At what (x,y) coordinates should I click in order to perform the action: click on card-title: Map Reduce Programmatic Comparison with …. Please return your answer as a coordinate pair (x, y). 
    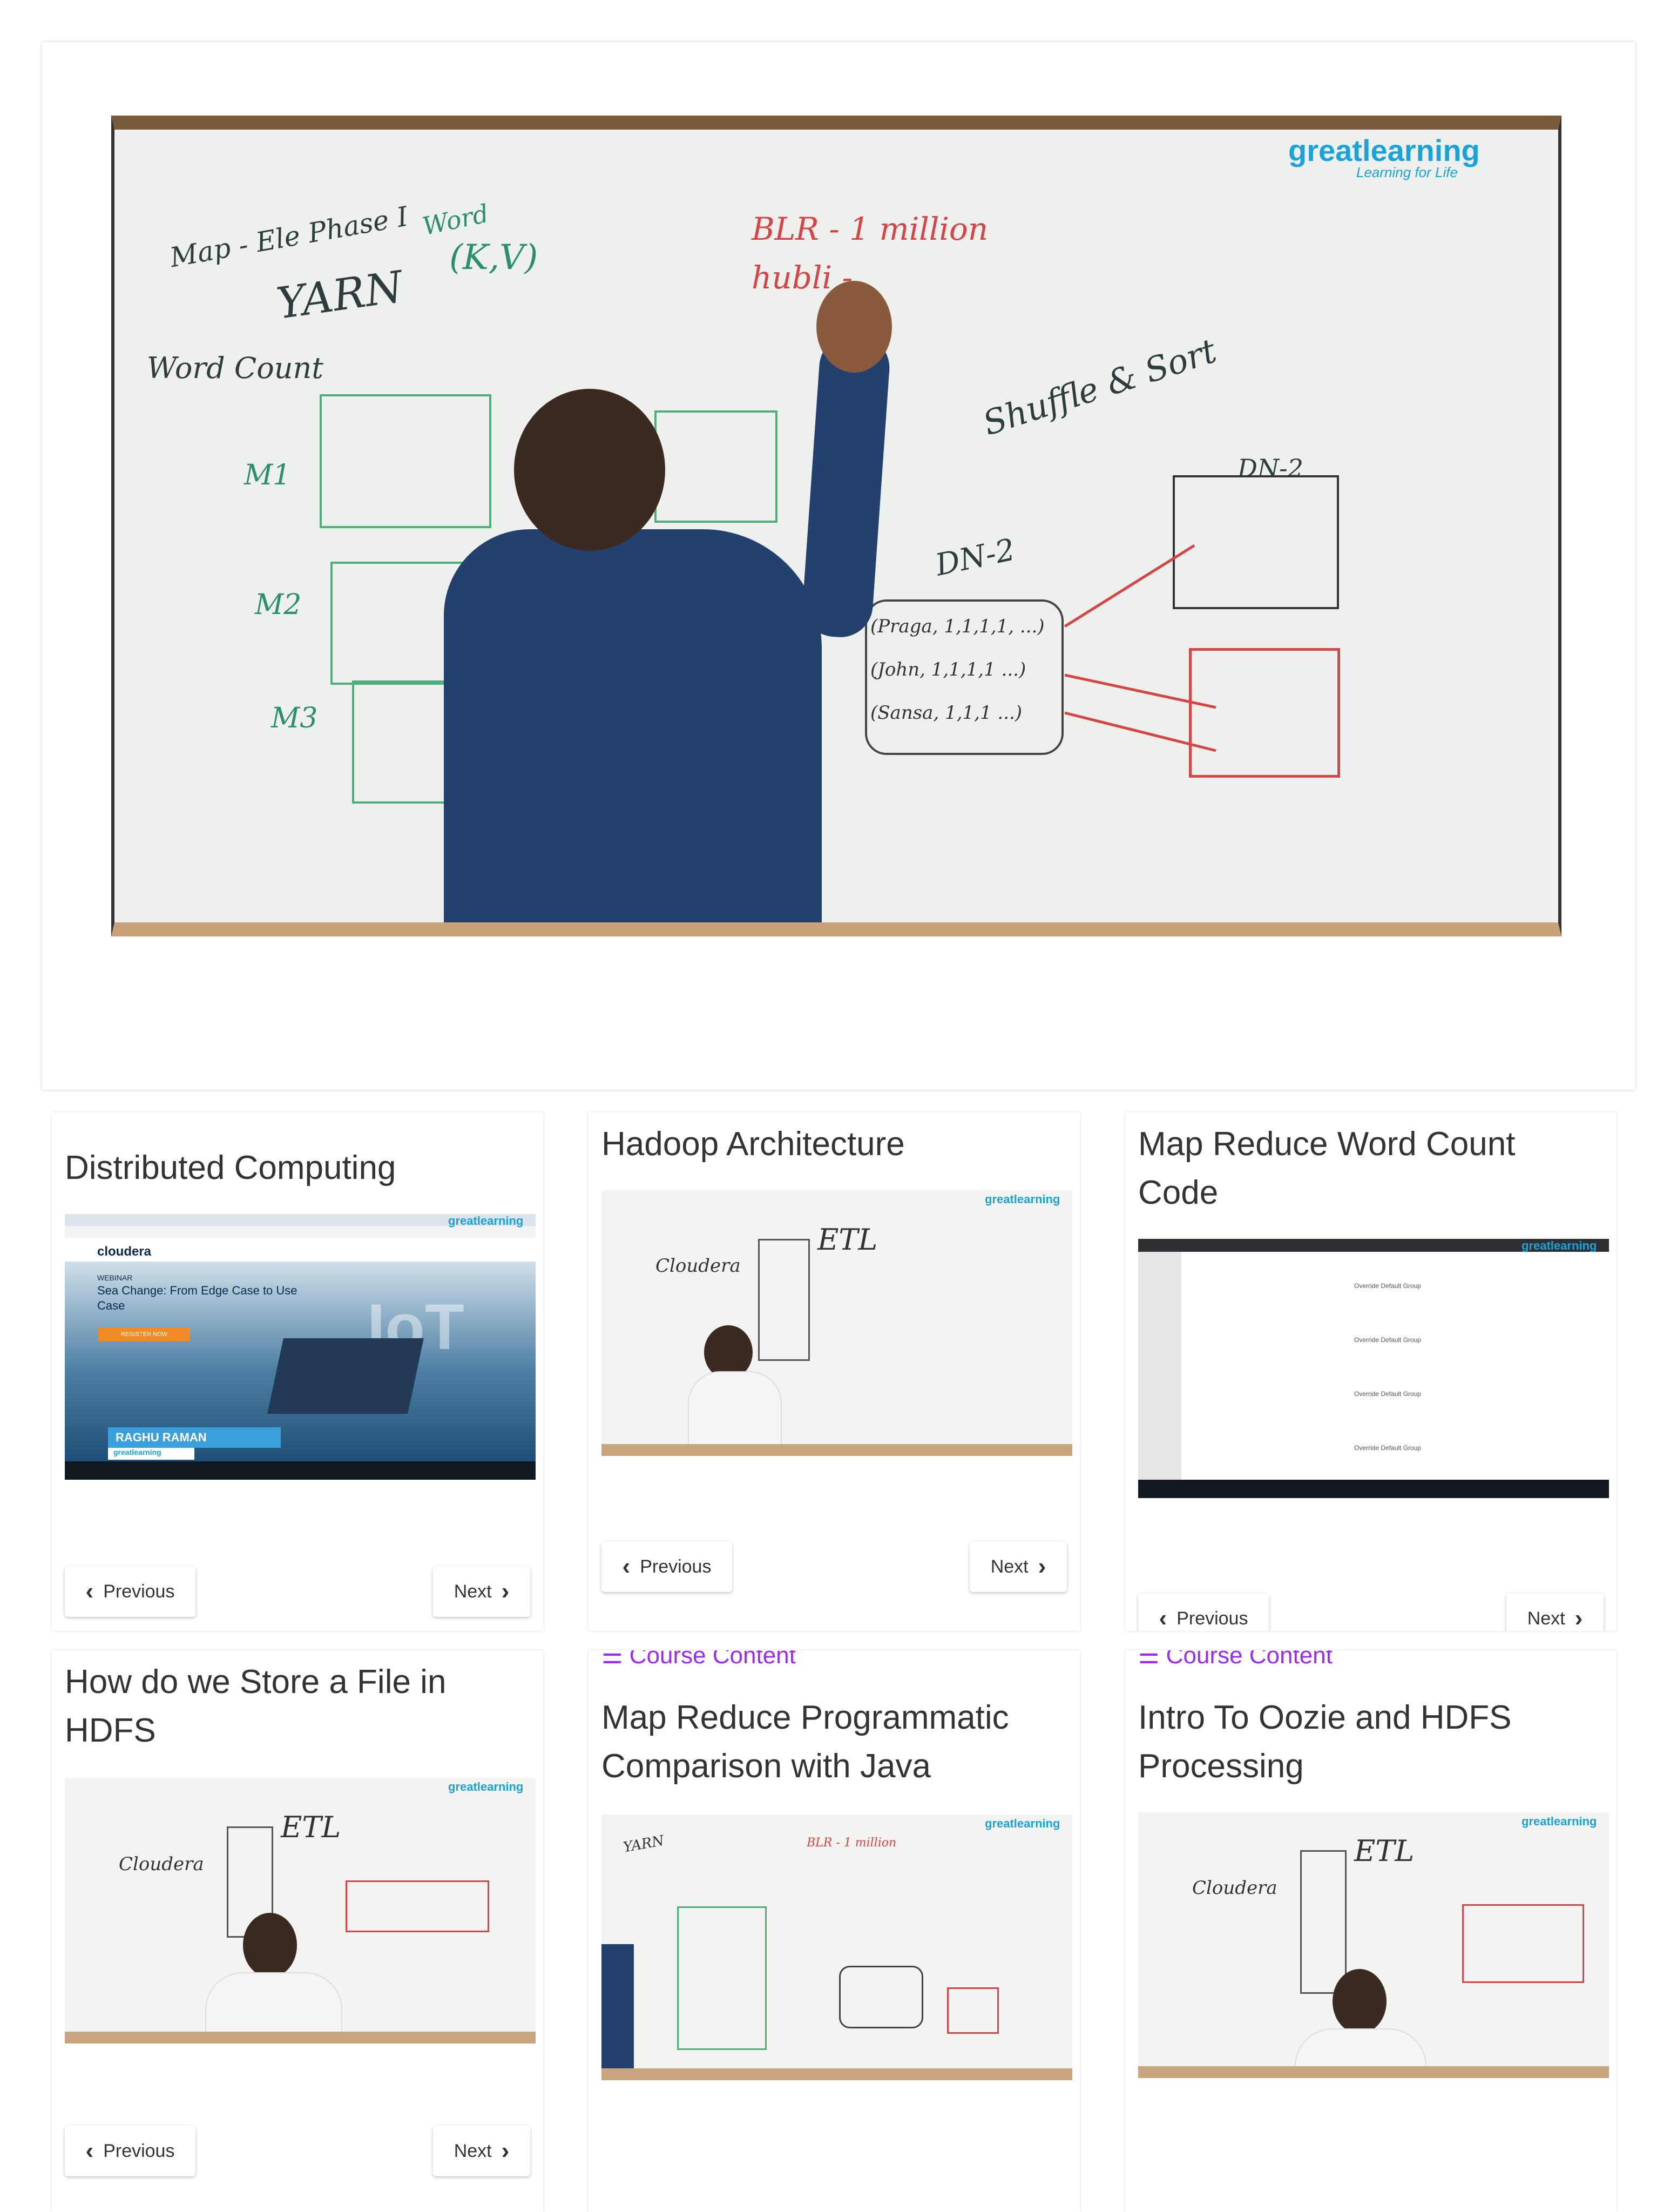
    Looking at the image, I should click on (833, 1742).